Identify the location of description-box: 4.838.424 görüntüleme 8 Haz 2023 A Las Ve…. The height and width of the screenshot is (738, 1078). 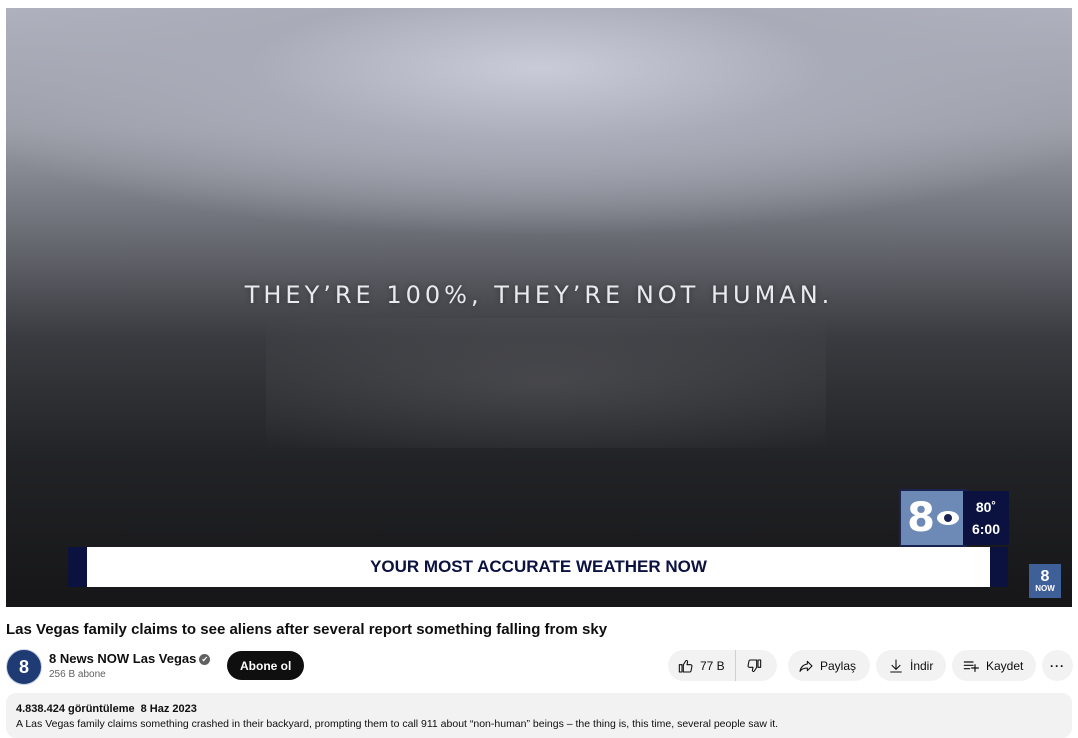
(539, 715).